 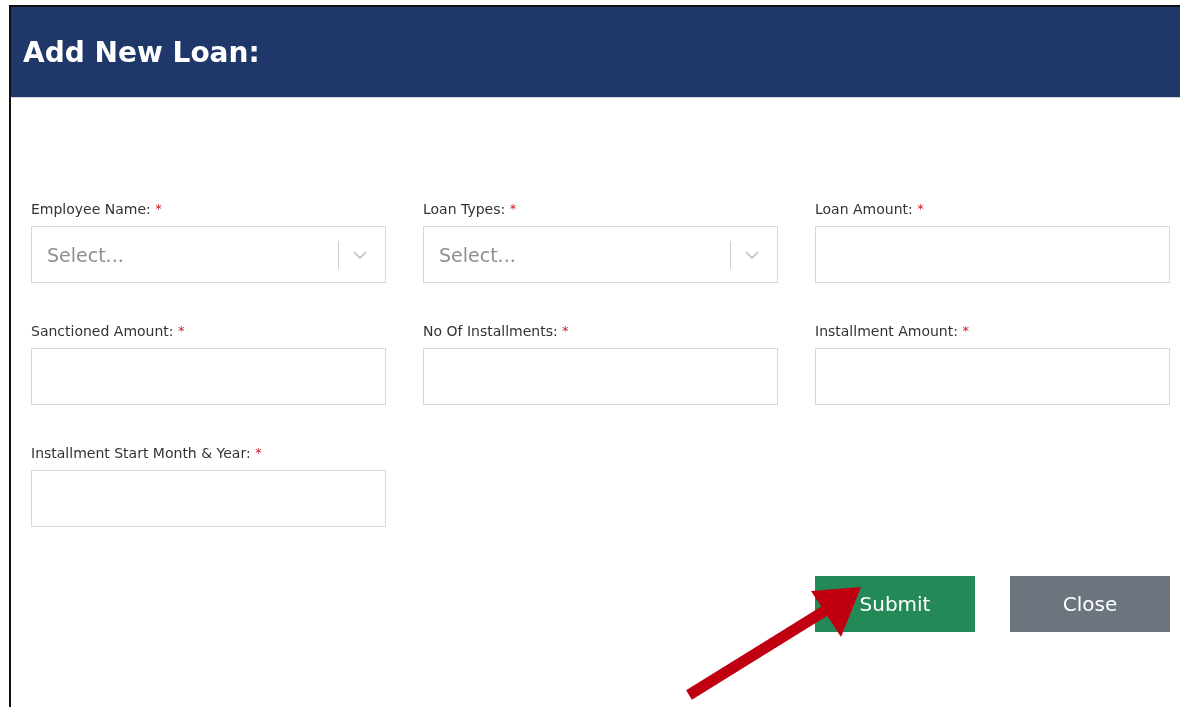 What do you see at coordinates (886, 331) in the screenshot?
I see `field-label: Installment Amount:` at bounding box center [886, 331].